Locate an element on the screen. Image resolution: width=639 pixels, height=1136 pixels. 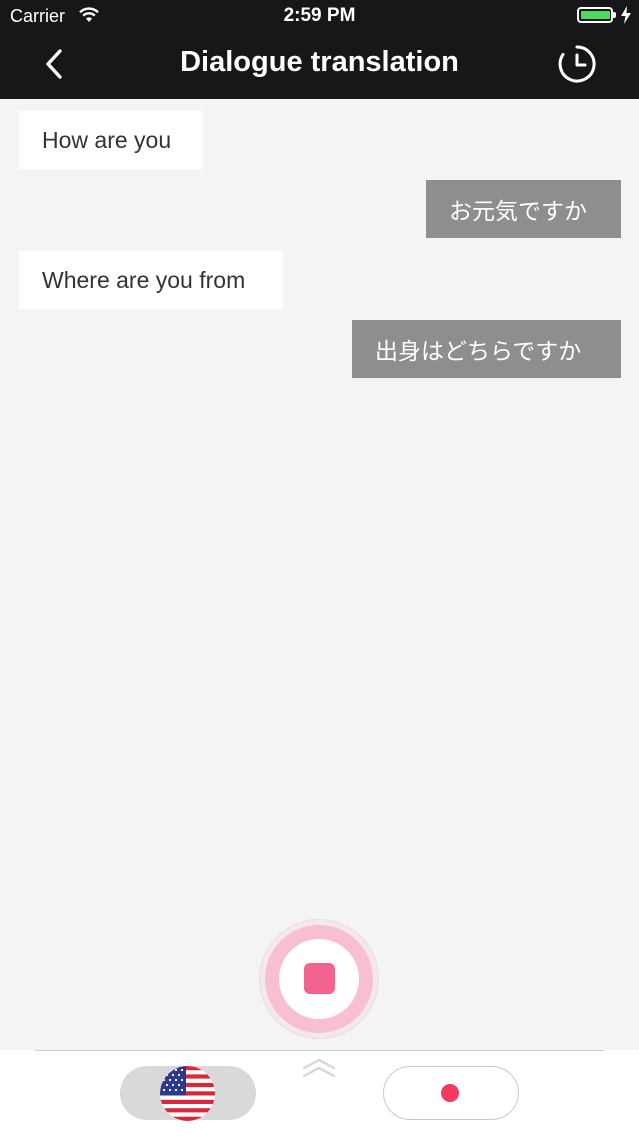
status-time: 2:59 PM is located at coordinates (319, 15).